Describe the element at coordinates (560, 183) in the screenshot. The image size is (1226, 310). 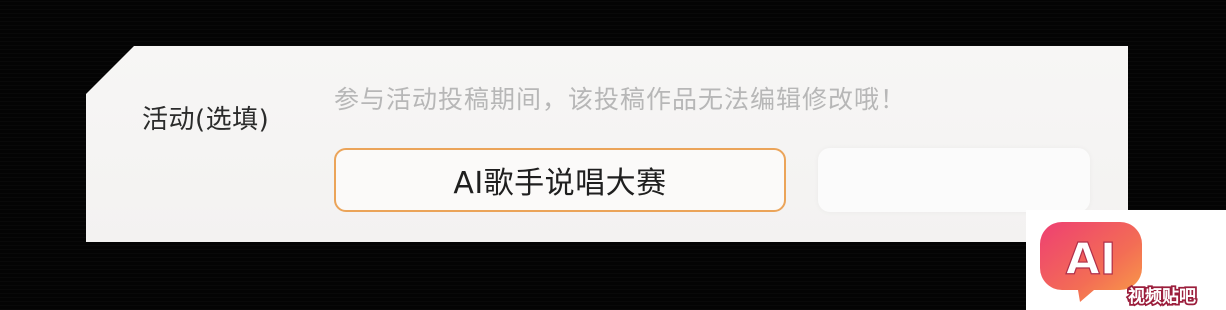
I see `activity-option-label: AI歌手说唱大赛` at that location.